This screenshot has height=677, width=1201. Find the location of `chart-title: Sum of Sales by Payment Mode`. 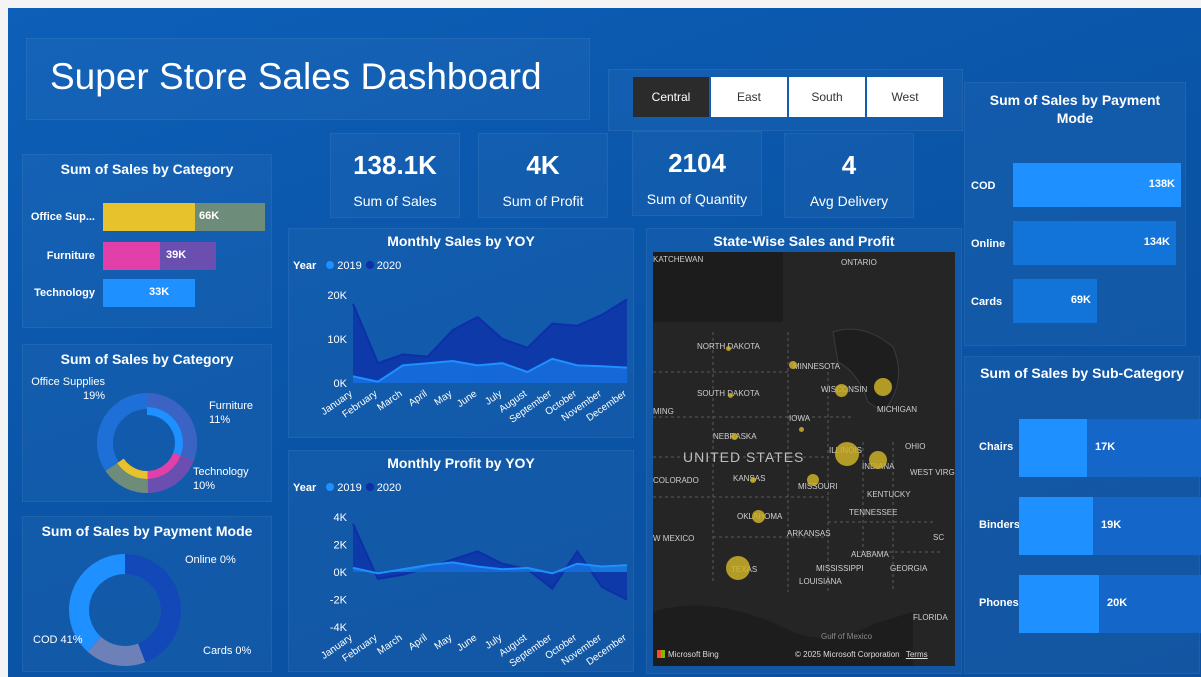

chart-title: Sum of Sales by Payment Mode is located at coordinates (1075, 109).